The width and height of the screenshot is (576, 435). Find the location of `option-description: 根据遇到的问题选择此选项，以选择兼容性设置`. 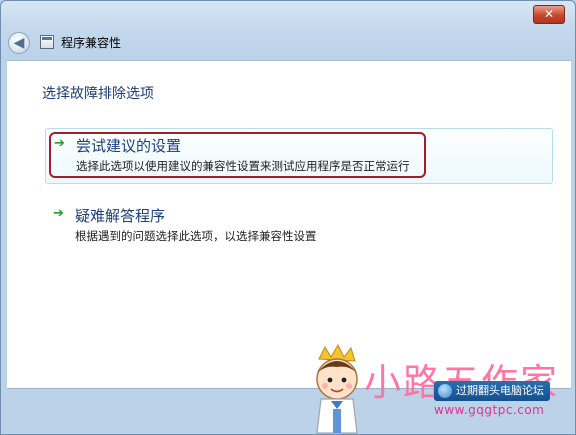

option-description: 根据遇到的问题选择此选项，以选择兼容性设置 is located at coordinates (196, 236).